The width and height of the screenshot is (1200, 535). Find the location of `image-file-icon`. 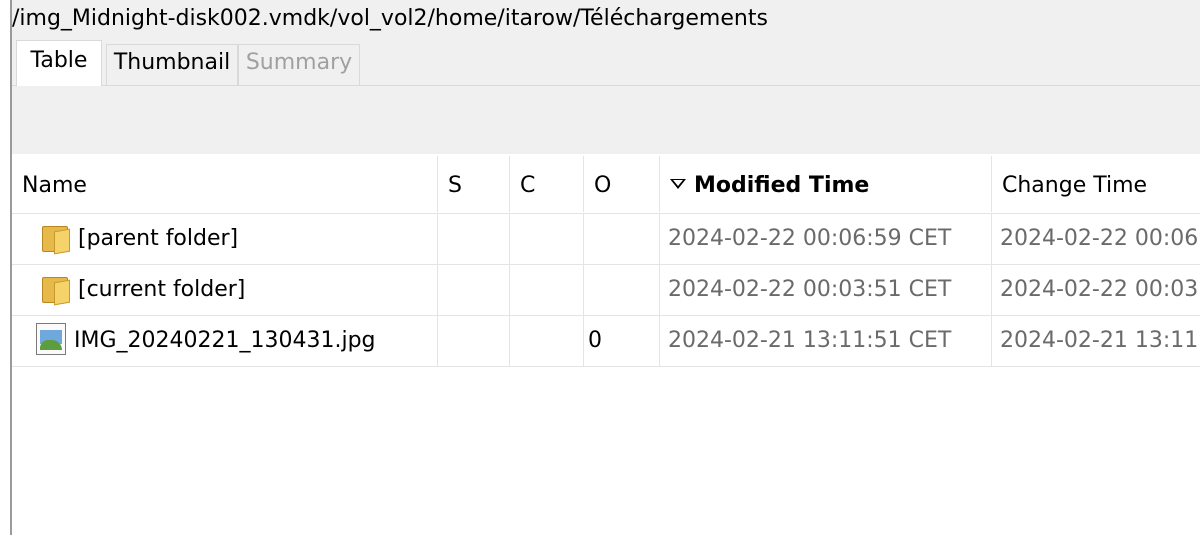

image-file-icon is located at coordinates (51, 339).